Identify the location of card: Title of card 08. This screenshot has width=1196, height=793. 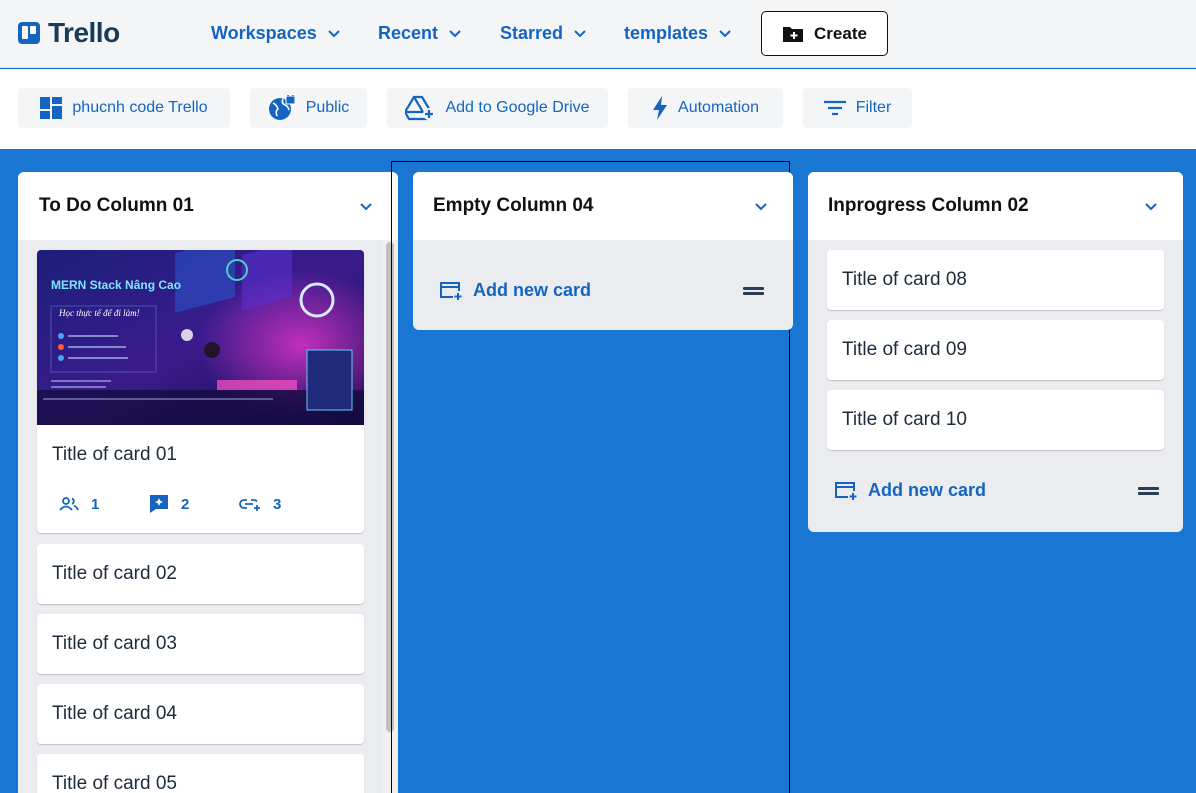
(995, 280).